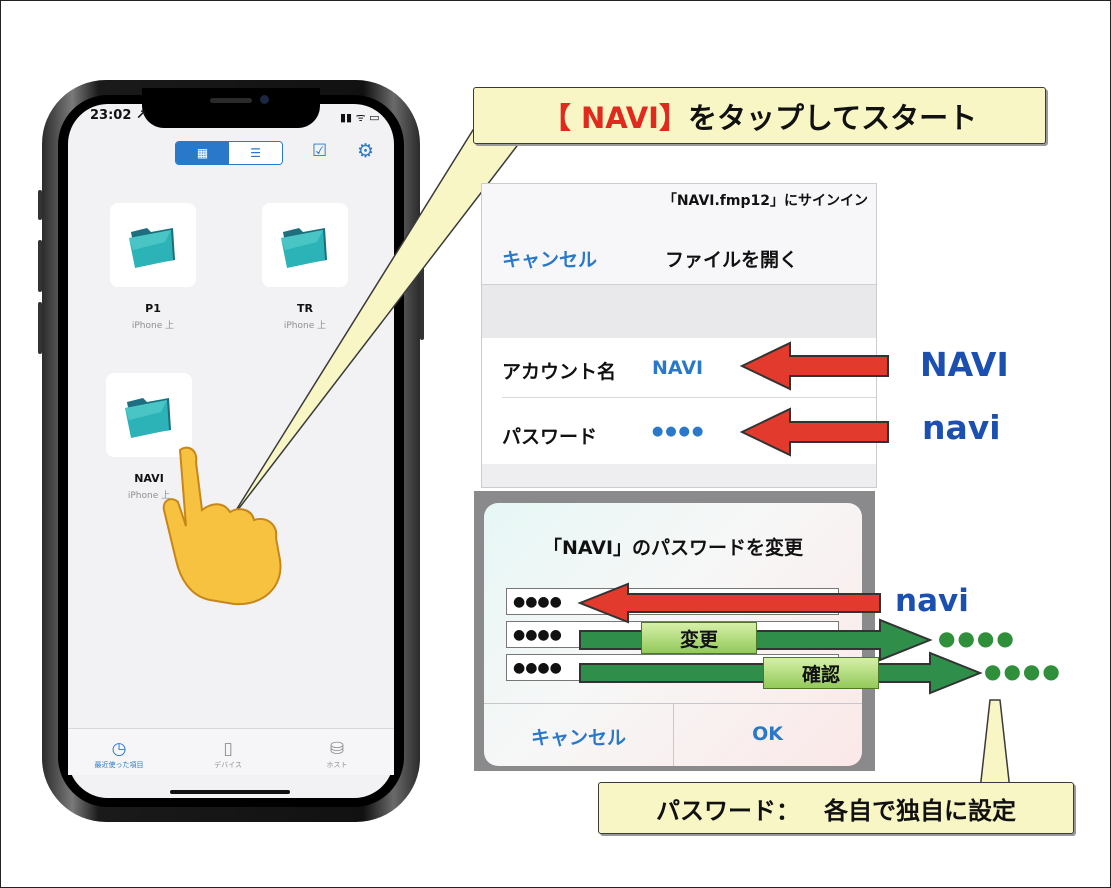  I want to click on confirm-tag: 確認, so click(821, 673).